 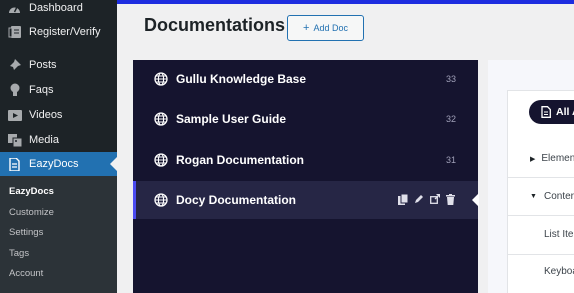 I want to click on submenu-item-account: Account, so click(x=26, y=273).